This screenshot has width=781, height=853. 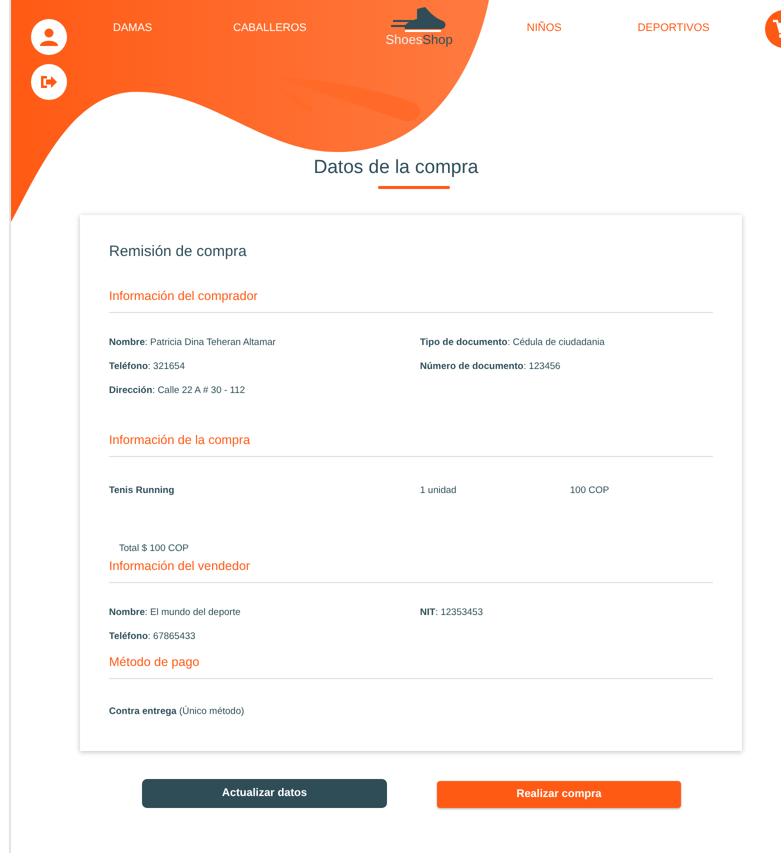 I want to click on section-title: Información del vendedor, so click(x=411, y=571).